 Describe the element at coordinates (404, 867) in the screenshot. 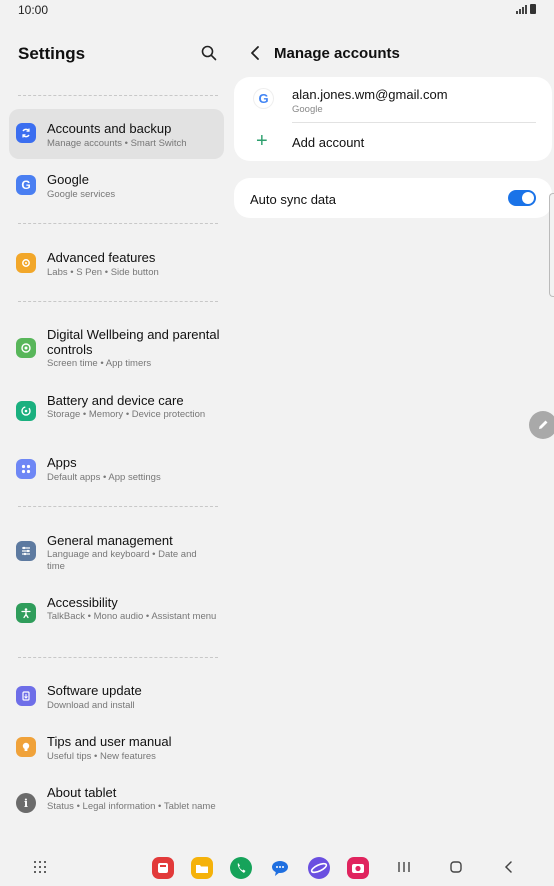

I see `recent-apps-icon` at that location.